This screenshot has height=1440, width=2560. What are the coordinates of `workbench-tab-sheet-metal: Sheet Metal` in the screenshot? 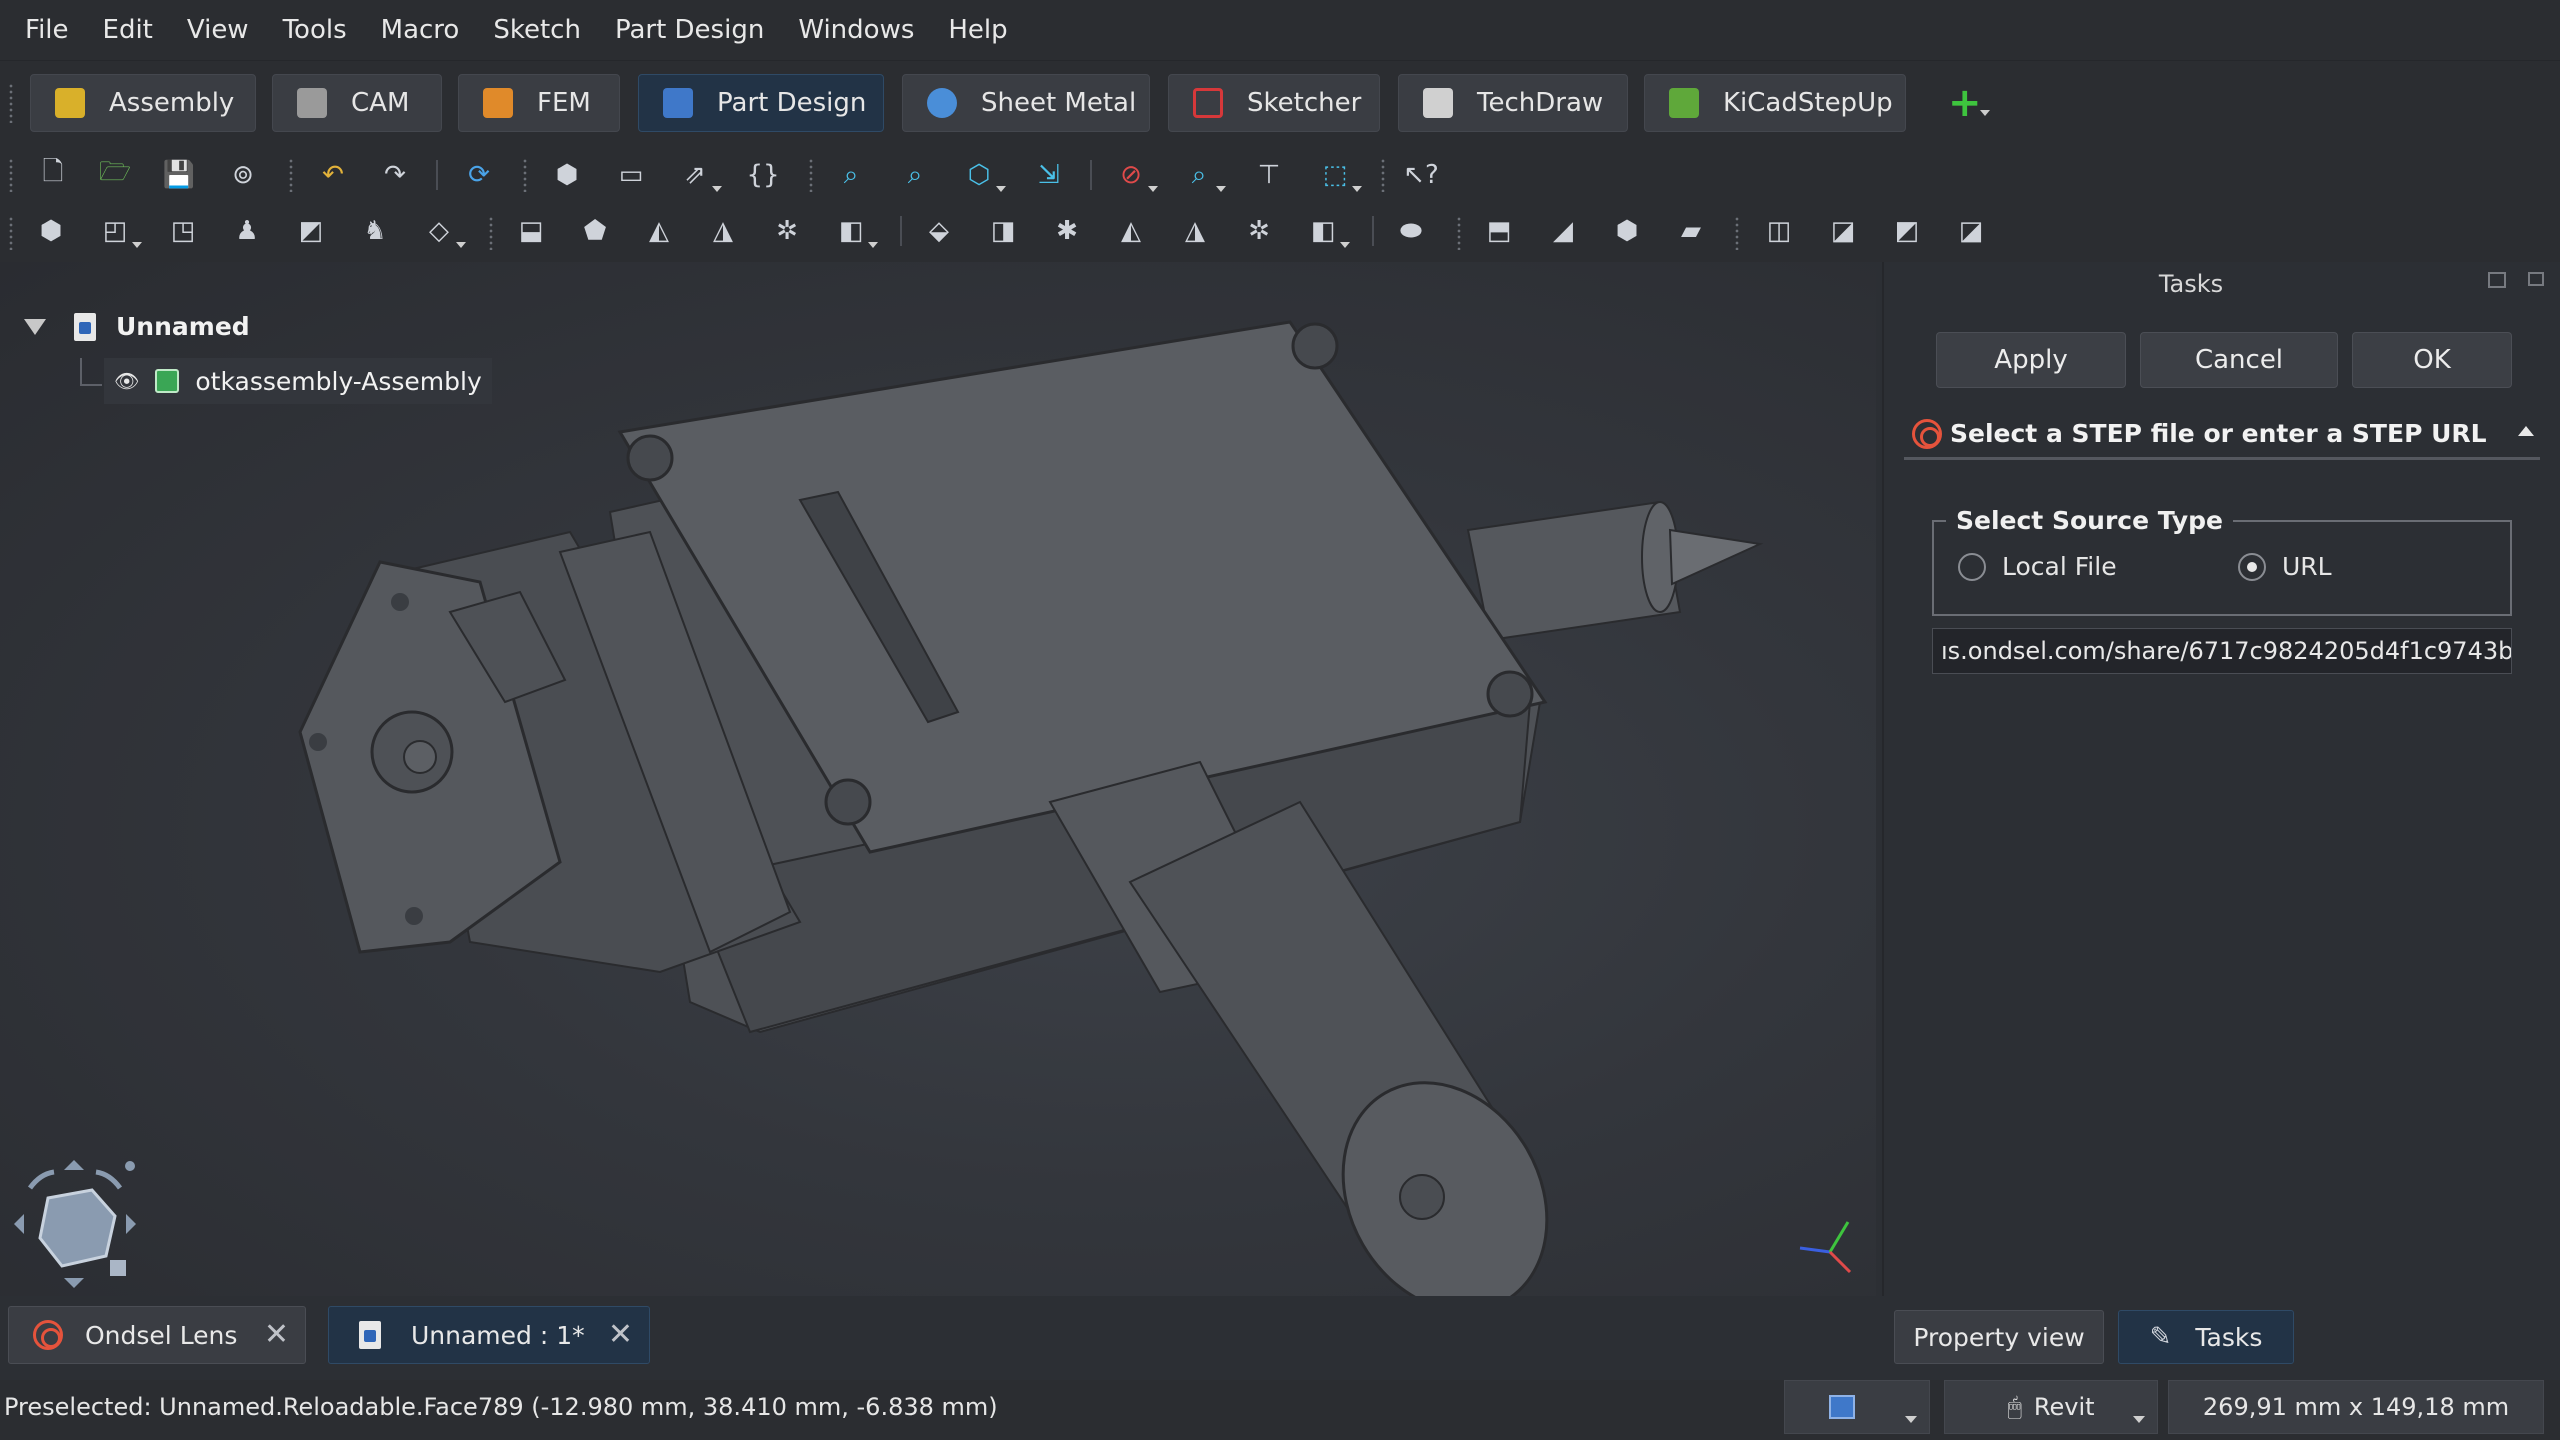 It's located at (1026, 103).